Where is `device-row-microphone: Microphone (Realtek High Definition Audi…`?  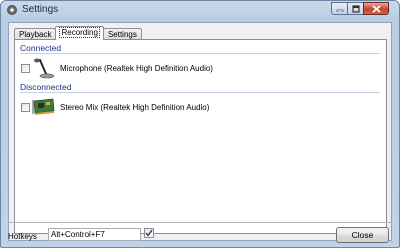 device-row-microphone: Microphone (Realtek High Definition Audi… is located at coordinates (117, 68).